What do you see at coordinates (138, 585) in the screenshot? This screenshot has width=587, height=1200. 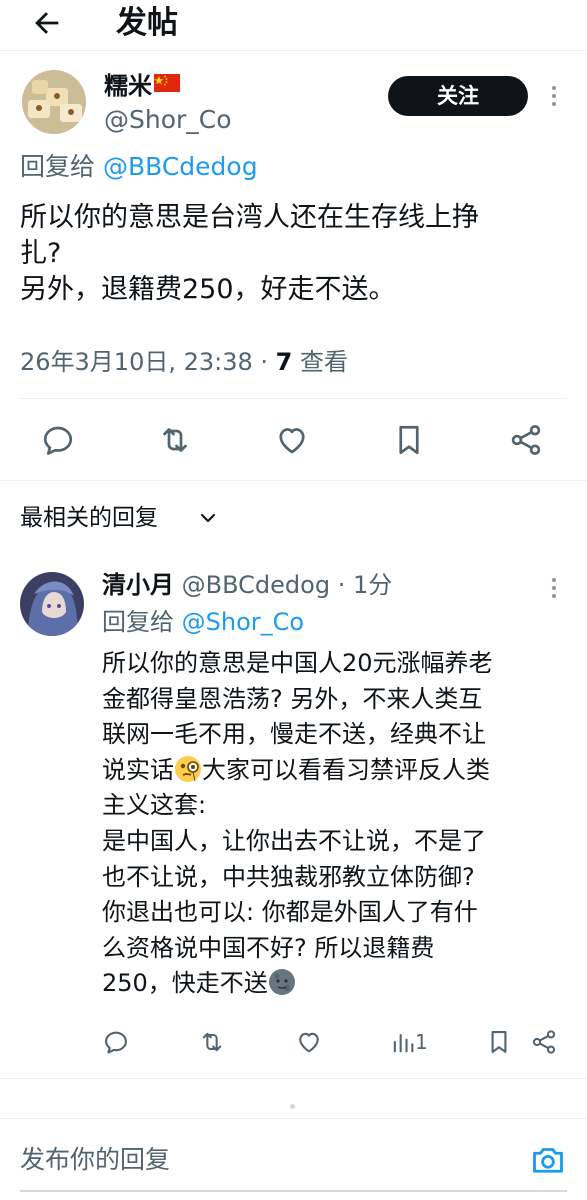 I see `reply-author-name: 清小月` at bounding box center [138, 585].